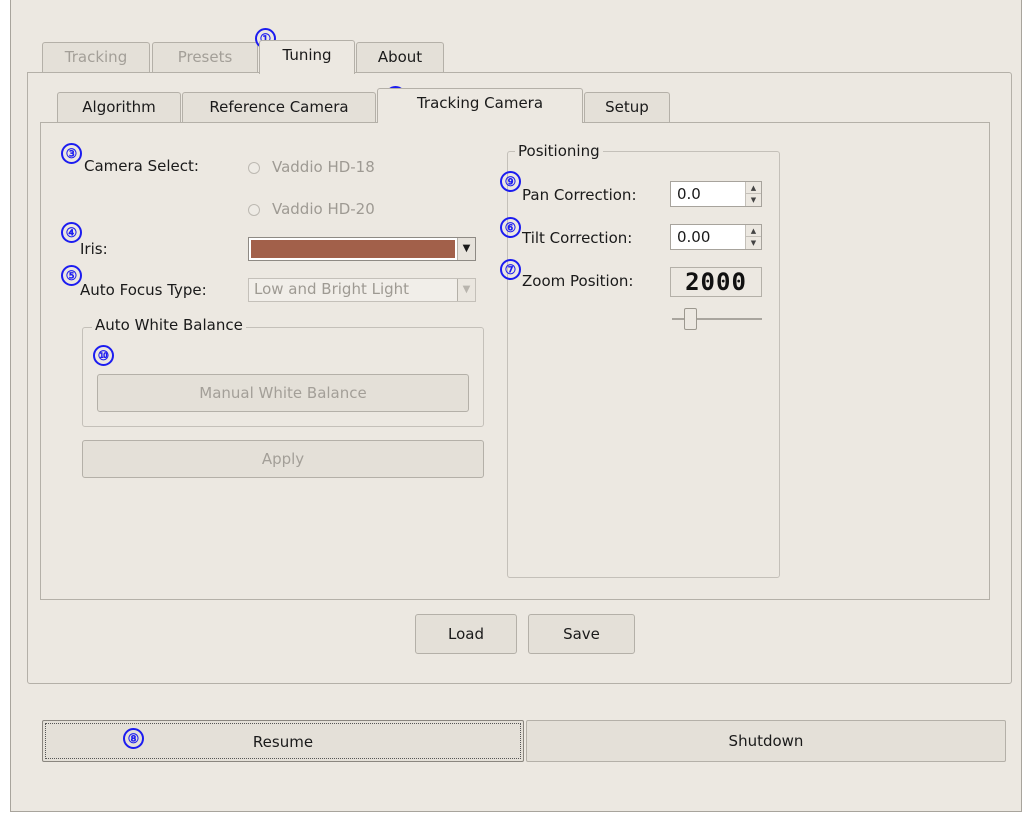 This screenshot has width=1026, height=815. What do you see at coordinates (559, 151) in the screenshot?
I see `positioning-title: Positioning` at bounding box center [559, 151].